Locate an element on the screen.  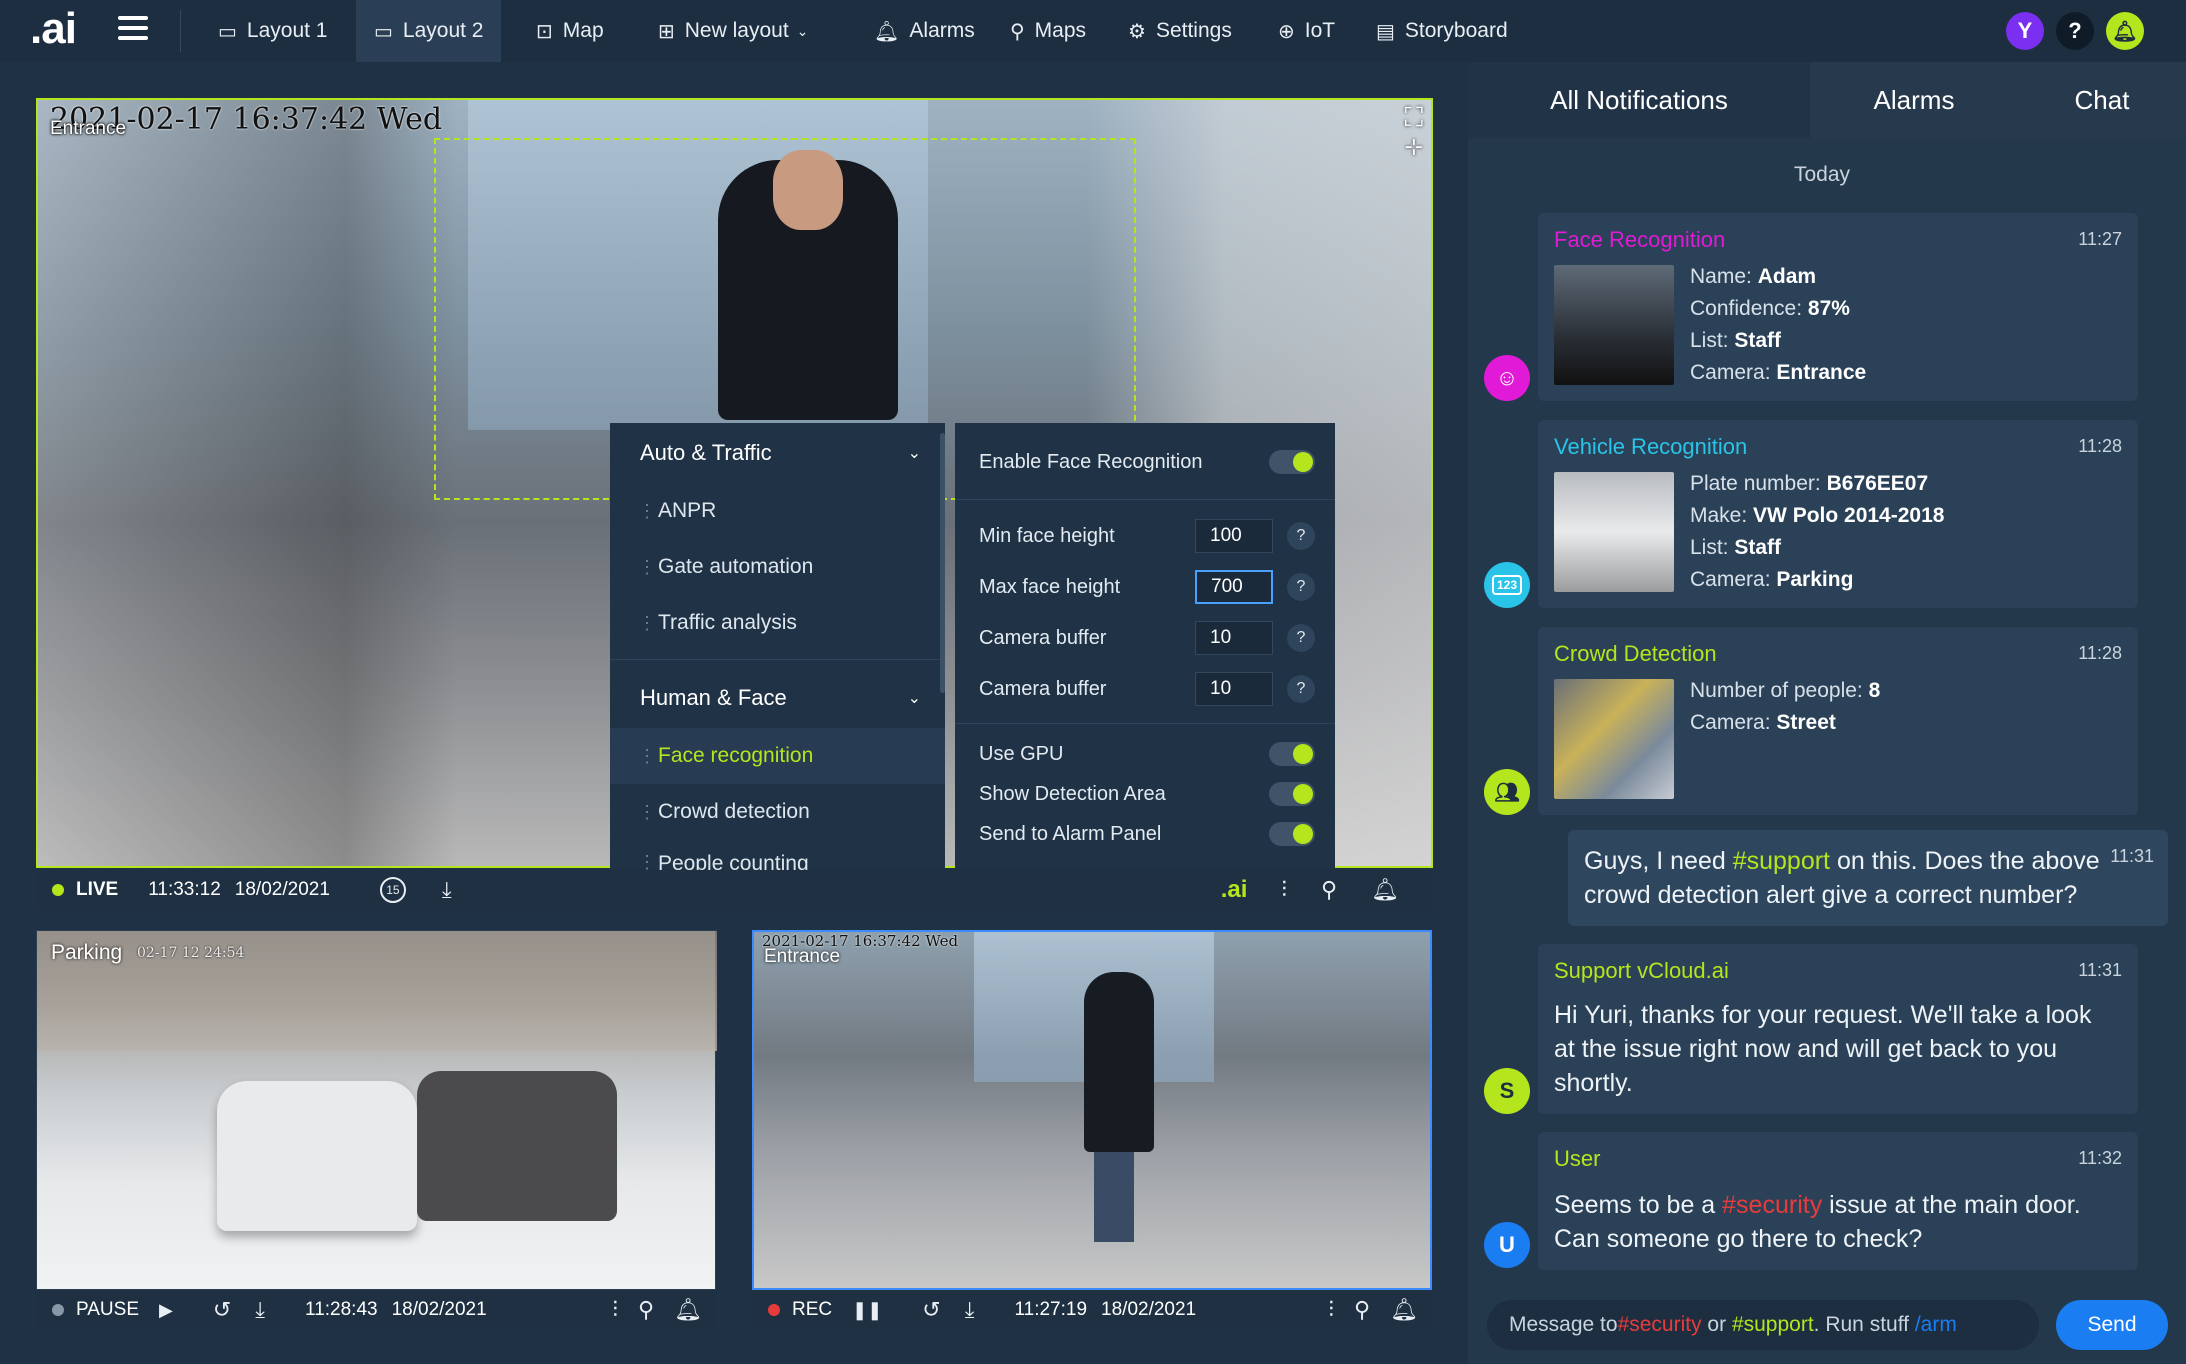
max-face-height-input: 700 is located at coordinates (1234, 587).